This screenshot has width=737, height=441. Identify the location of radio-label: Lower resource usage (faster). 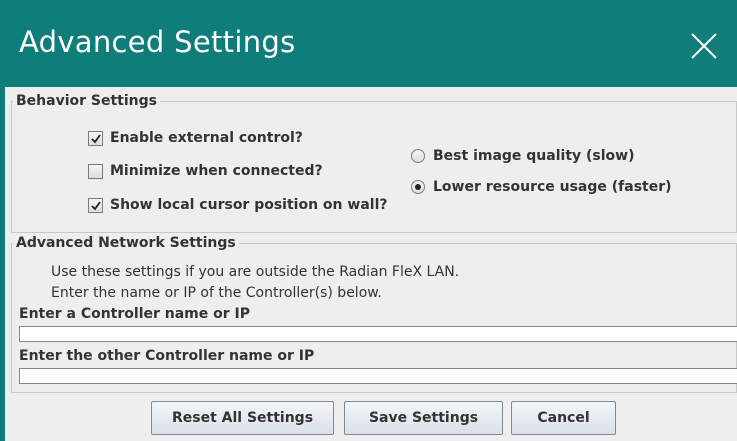
(552, 187).